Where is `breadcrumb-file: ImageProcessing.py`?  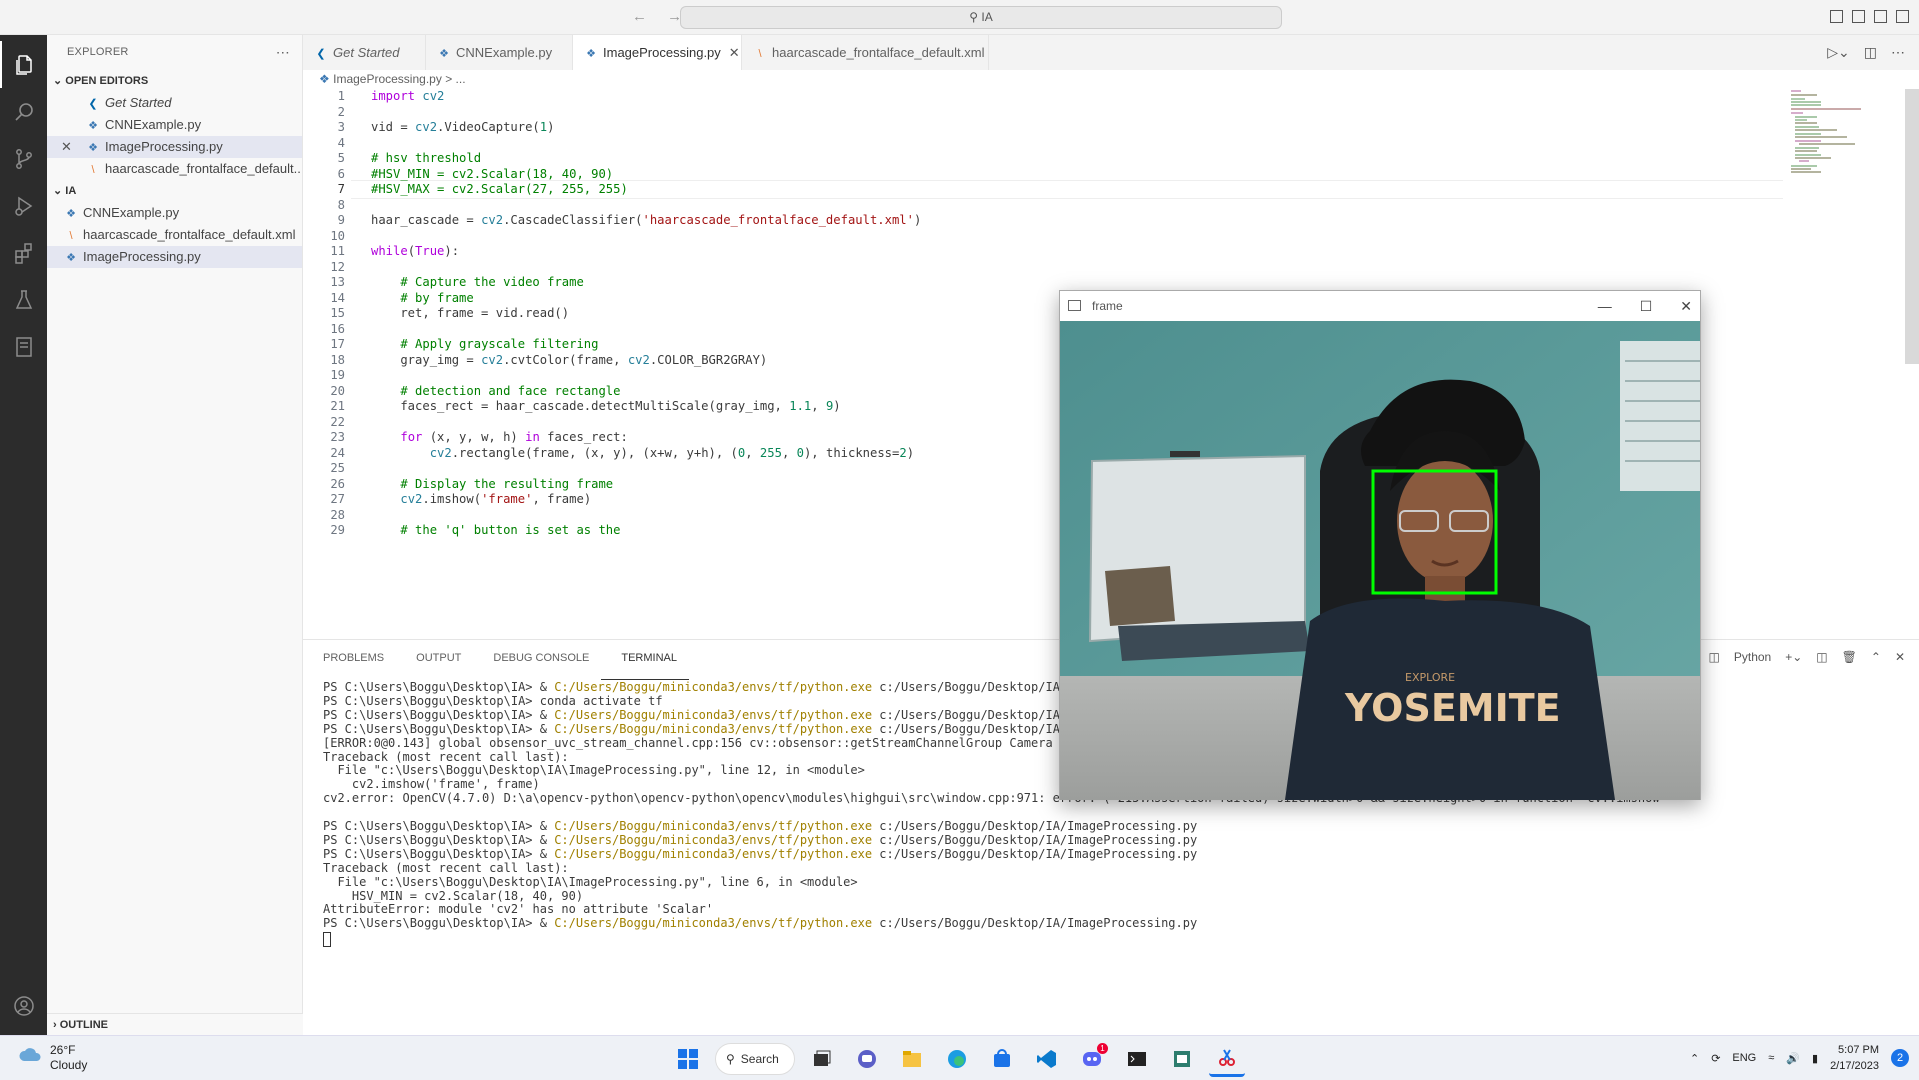 breadcrumb-file: ImageProcessing.py is located at coordinates (387, 79).